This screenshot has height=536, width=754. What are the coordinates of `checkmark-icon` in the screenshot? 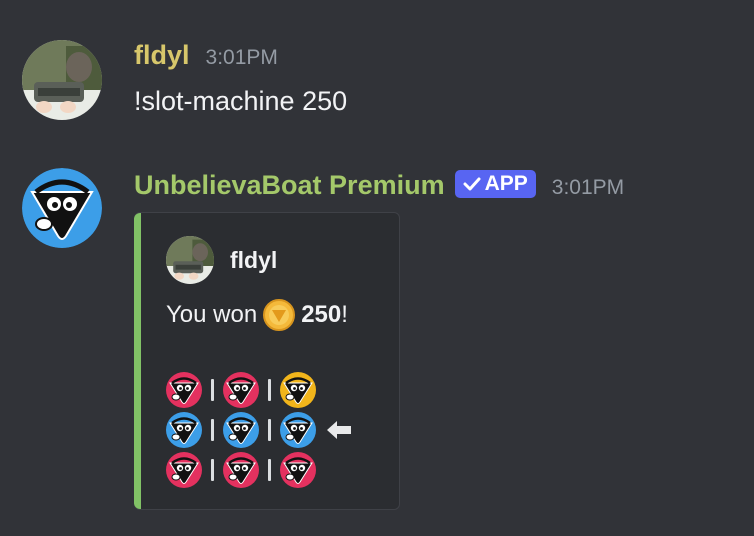 It's located at (472, 183).